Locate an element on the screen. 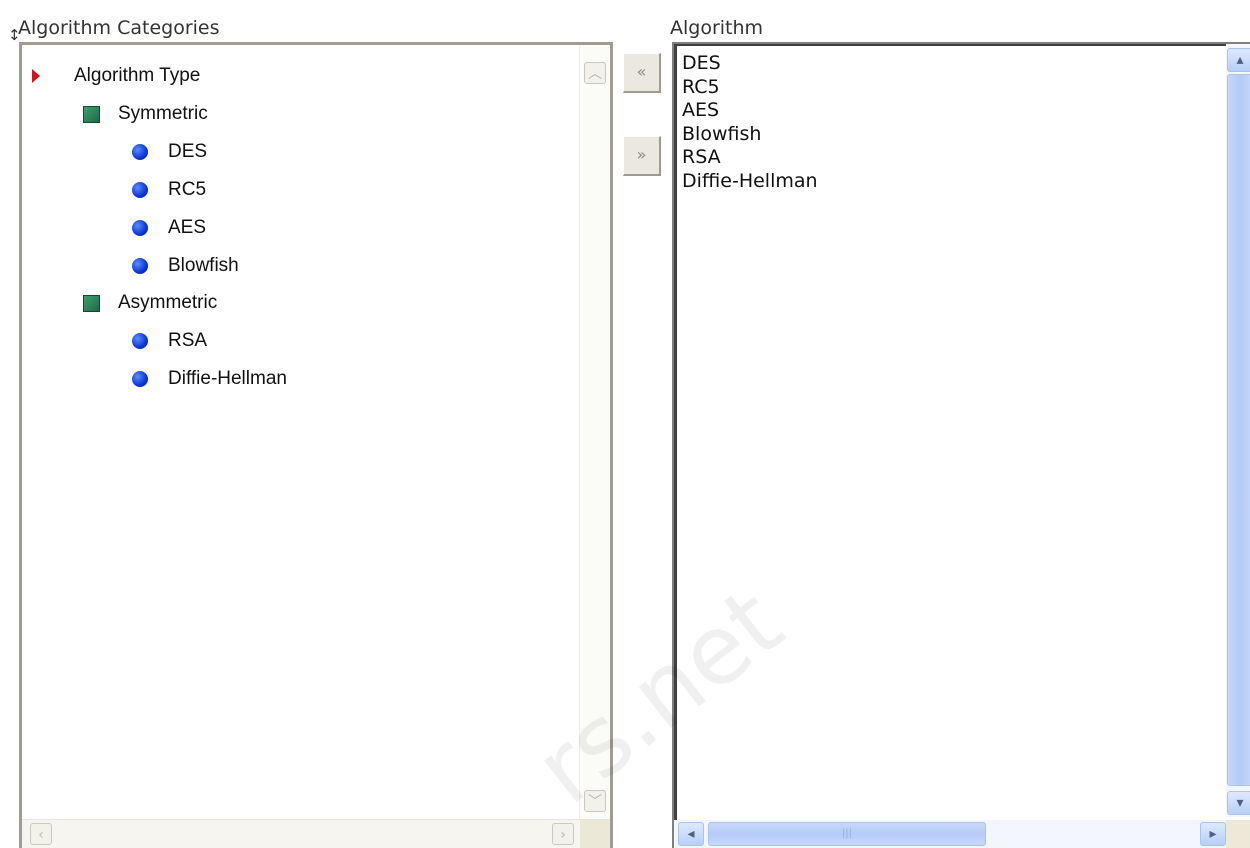  scroll-right-button: ▸ is located at coordinates (1213, 834).